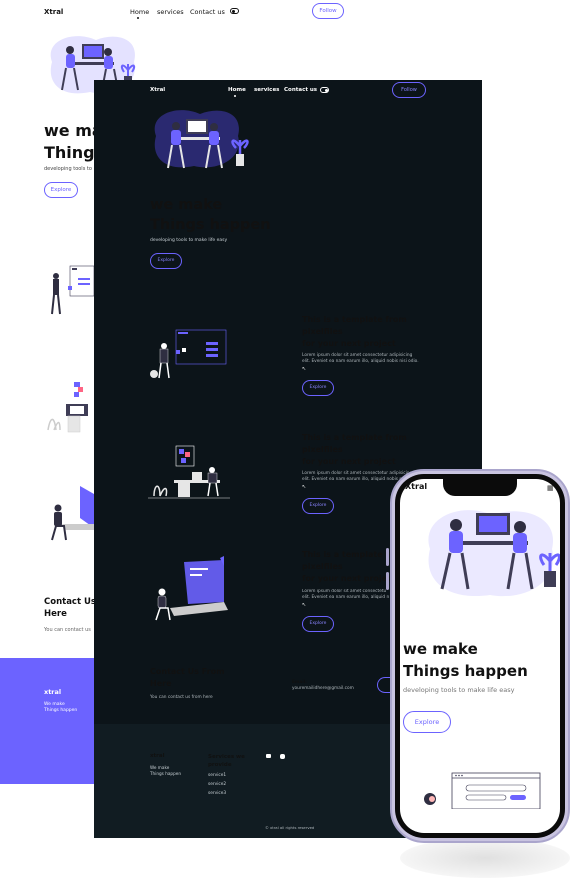 The height and width of the screenshot is (896, 570). What do you see at coordinates (68, 169) in the screenshot?
I see `light-hero-subtitle: developing tools to` at bounding box center [68, 169].